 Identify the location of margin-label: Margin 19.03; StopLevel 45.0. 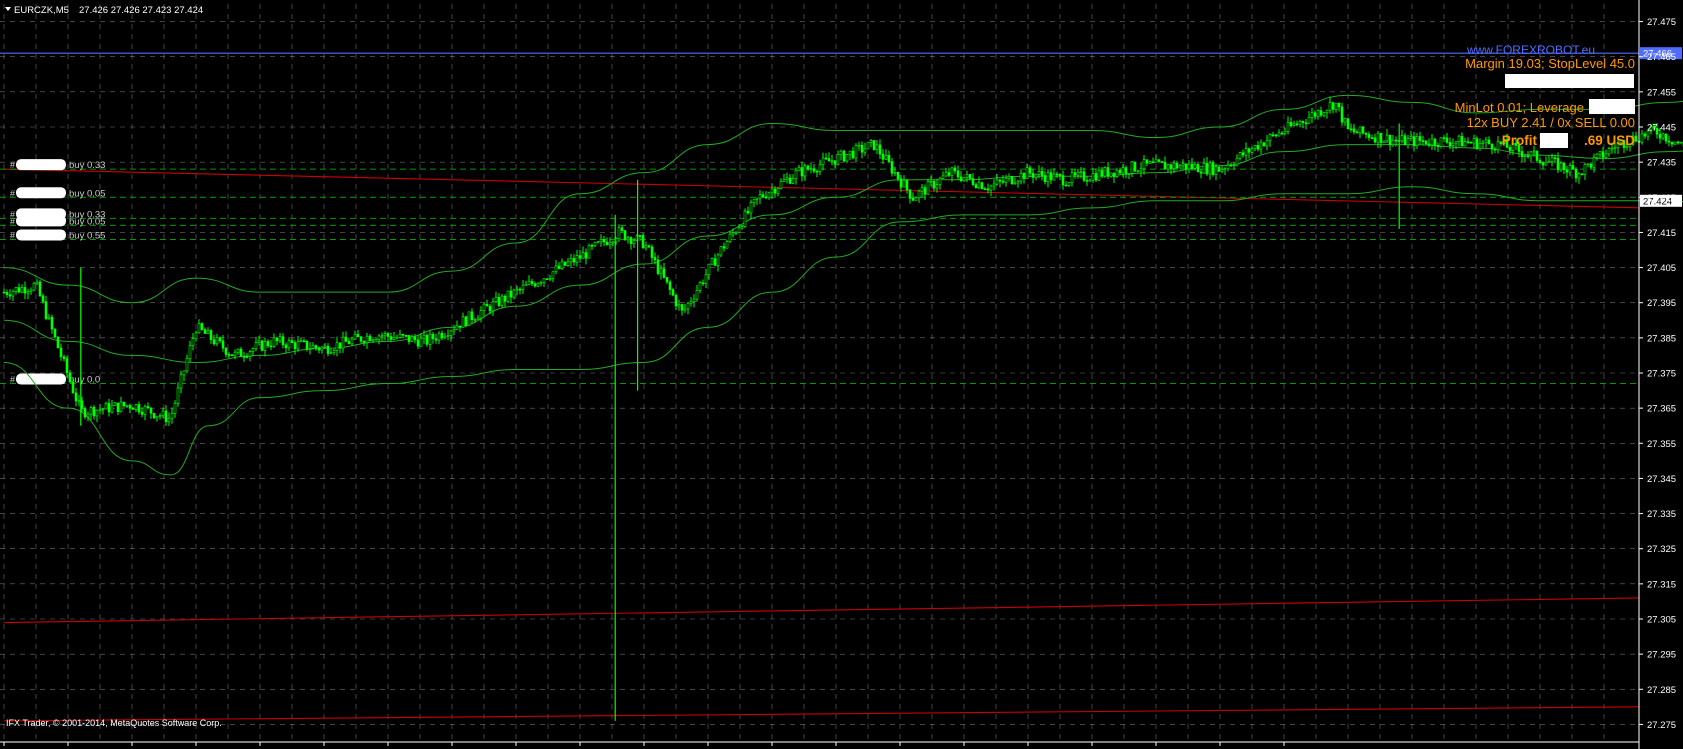
(1550, 63).